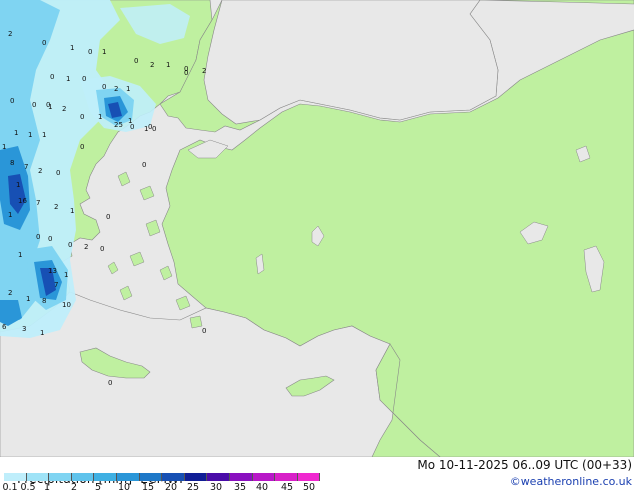 The width and height of the screenshot is (634, 500). What do you see at coordinates (309, 487) in the screenshot?
I see `legend-tick: 50` at bounding box center [309, 487].